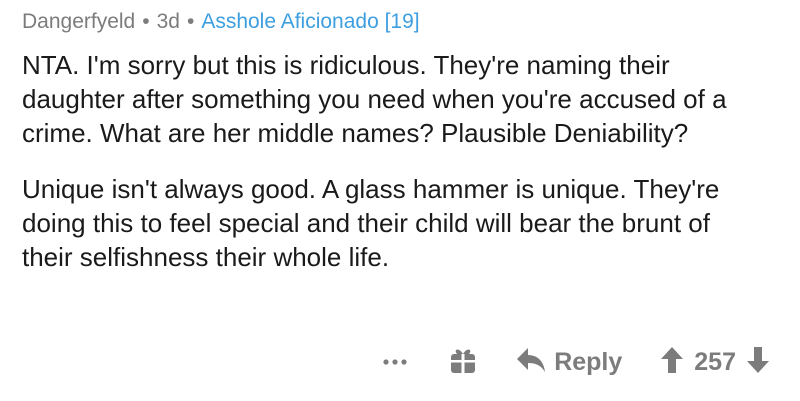 The height and width of the screenshot is (401, 800). I want to click on downvote-button, so click(758, 362).